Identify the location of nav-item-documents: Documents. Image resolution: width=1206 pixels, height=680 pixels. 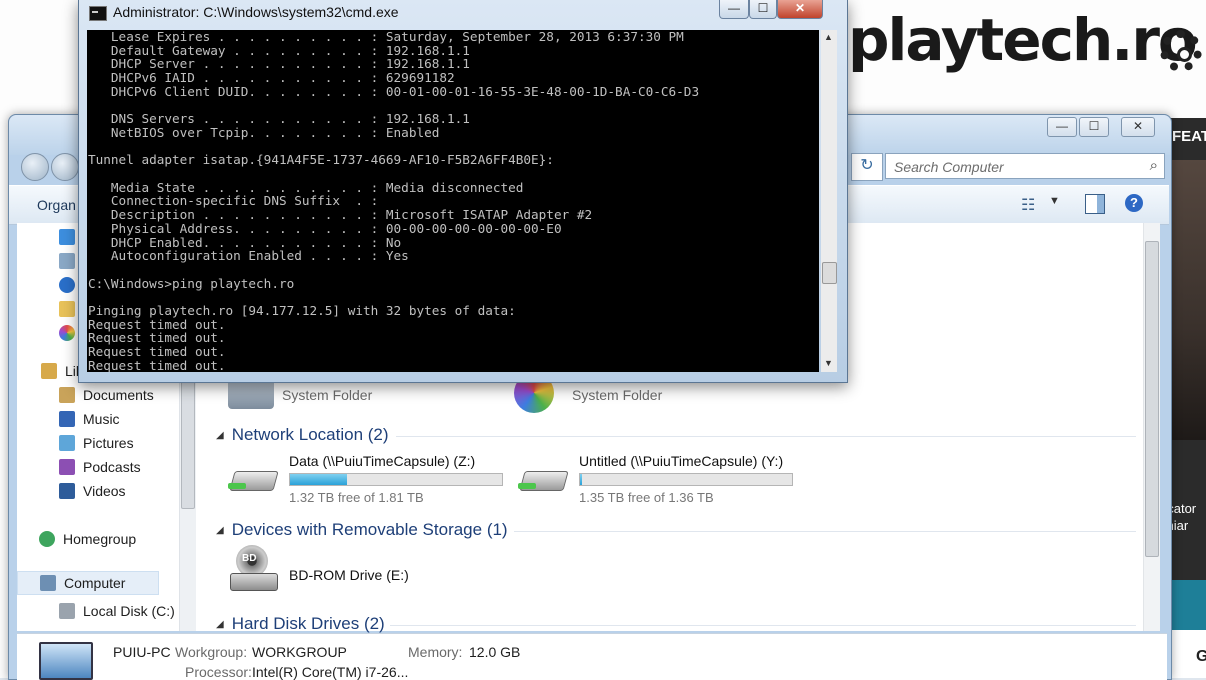
(106, 395).